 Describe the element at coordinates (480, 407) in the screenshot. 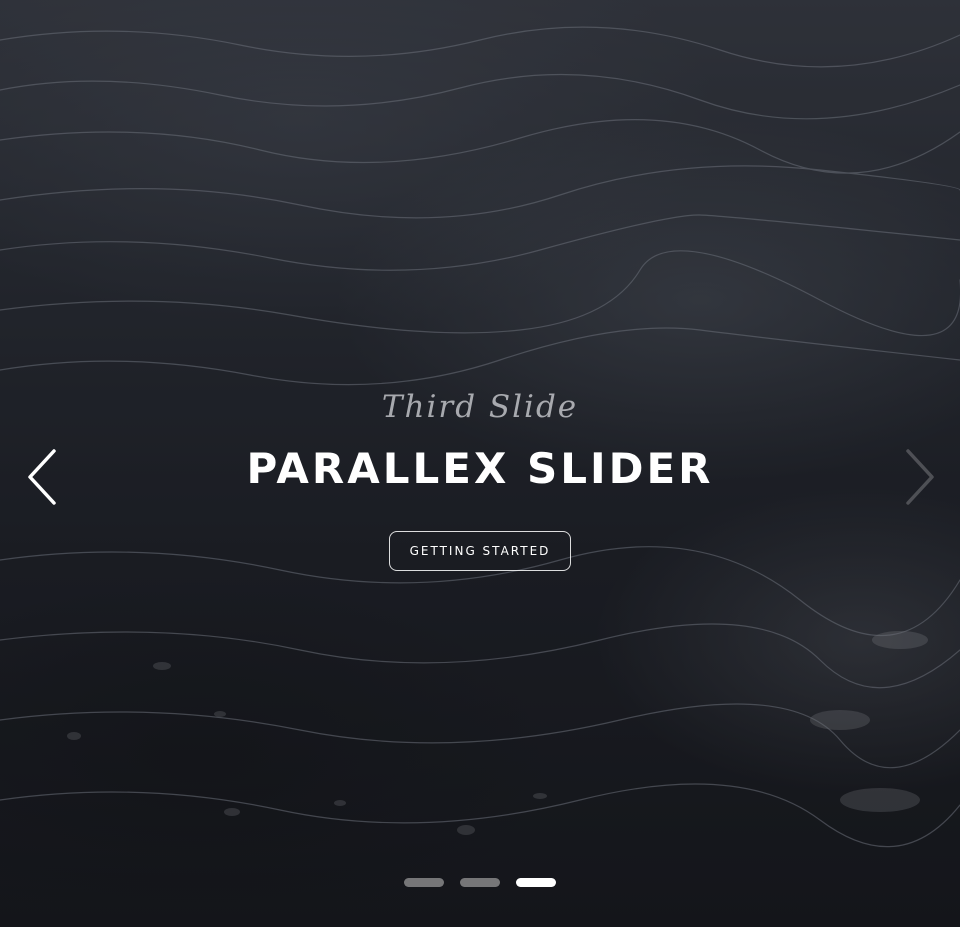

I see `slide-subtitle: Third Slide` at that location.